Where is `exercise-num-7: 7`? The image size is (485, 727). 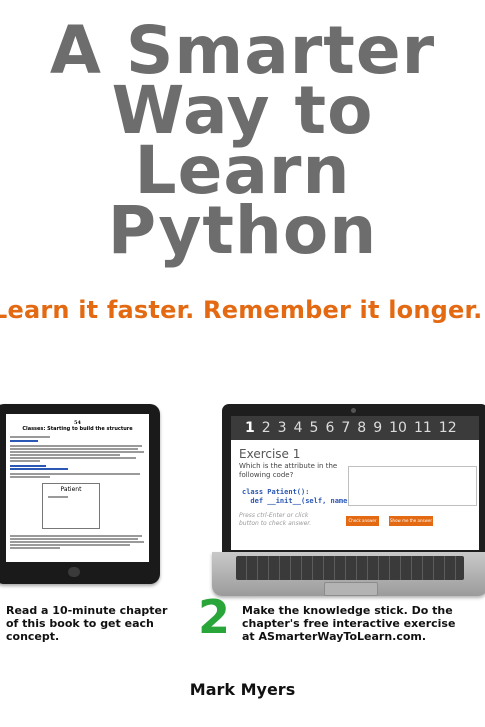 exercise-num-7: 7 is located at coordinates (345, 428).